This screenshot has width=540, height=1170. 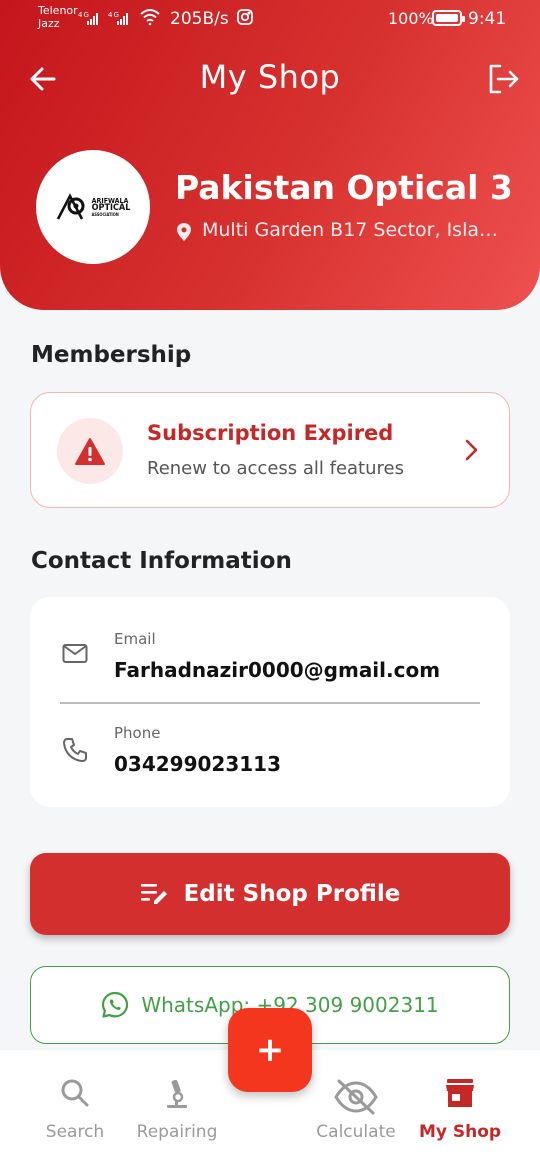 I want to click on add-fab-button: +, so click(x=270, y=1050).